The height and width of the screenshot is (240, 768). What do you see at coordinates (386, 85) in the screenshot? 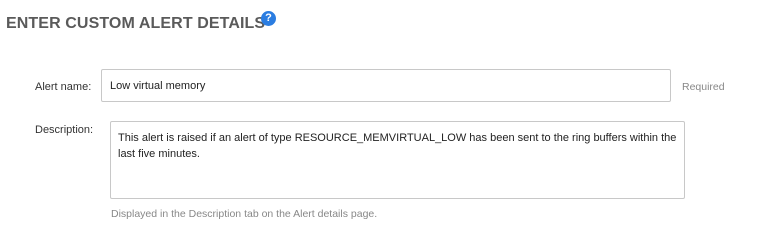
I see `alert-name-input` at bounding box center [386, 85].